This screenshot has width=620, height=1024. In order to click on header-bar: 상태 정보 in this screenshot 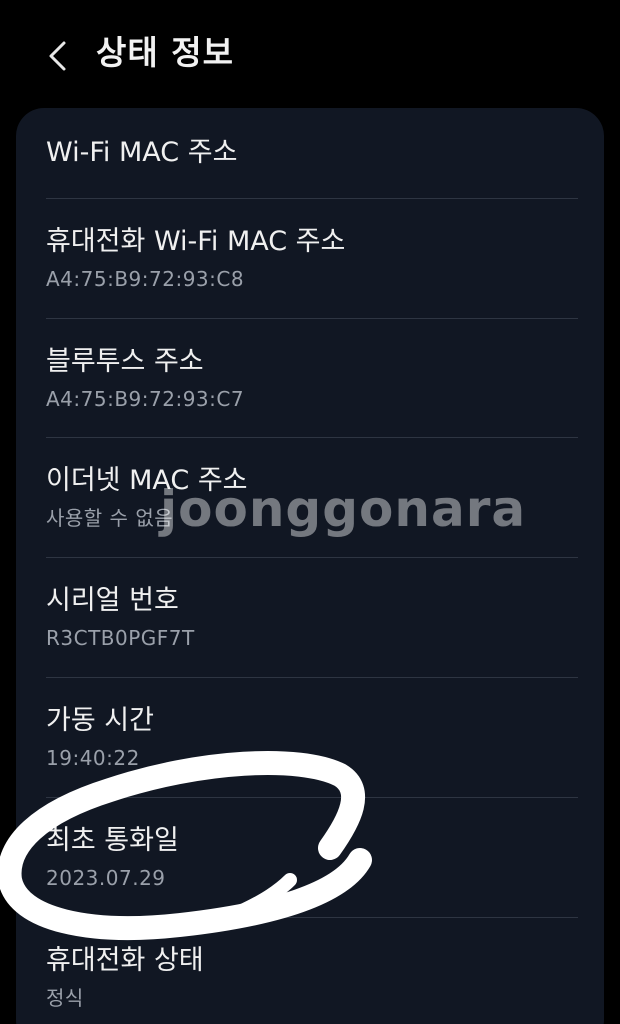, I will do `click(310, 54)`.